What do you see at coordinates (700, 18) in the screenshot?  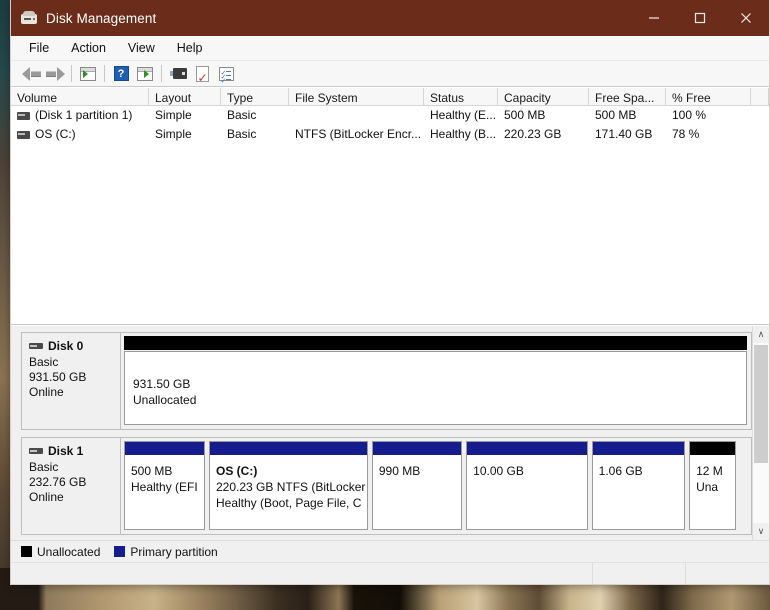 I see `maximize-button` at bounding box center [700, 18].